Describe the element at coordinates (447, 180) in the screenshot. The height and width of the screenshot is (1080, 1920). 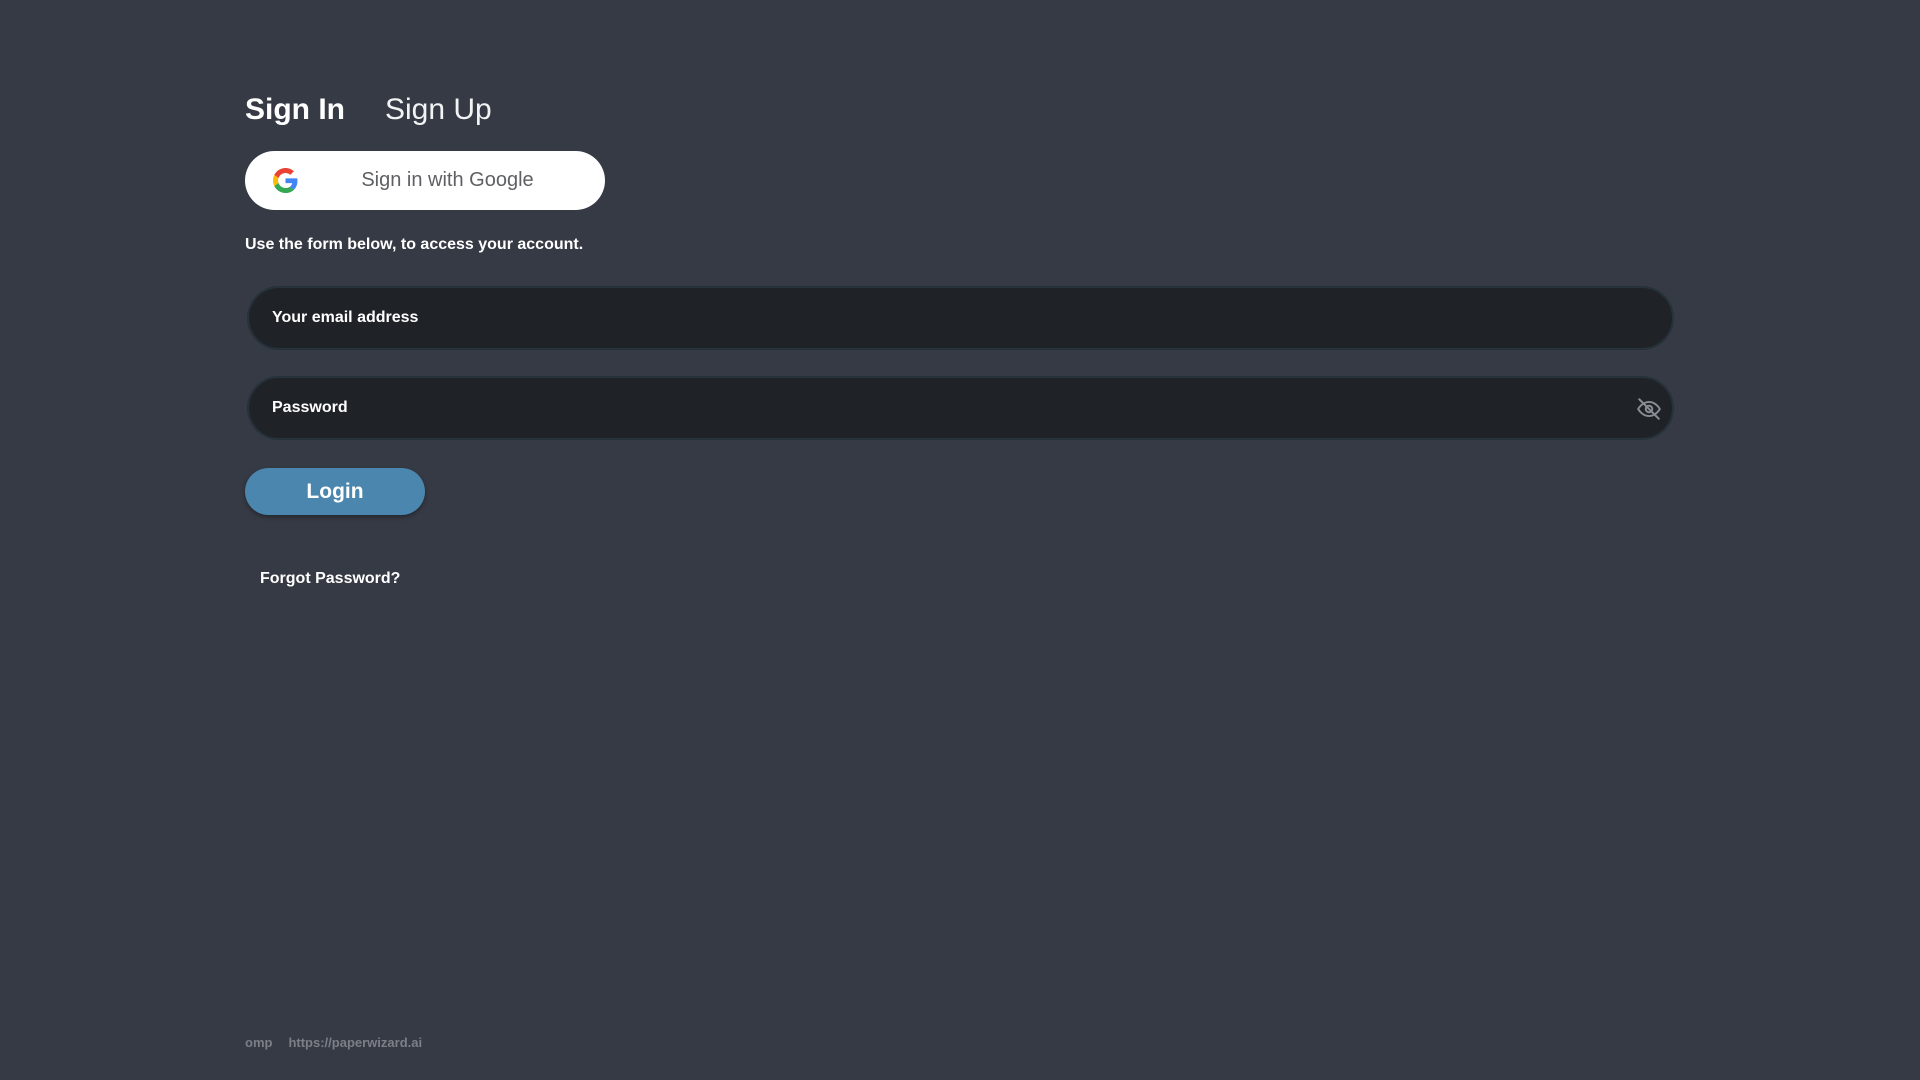
I see `google-sign-in-label: Sign in with Google` at that location.